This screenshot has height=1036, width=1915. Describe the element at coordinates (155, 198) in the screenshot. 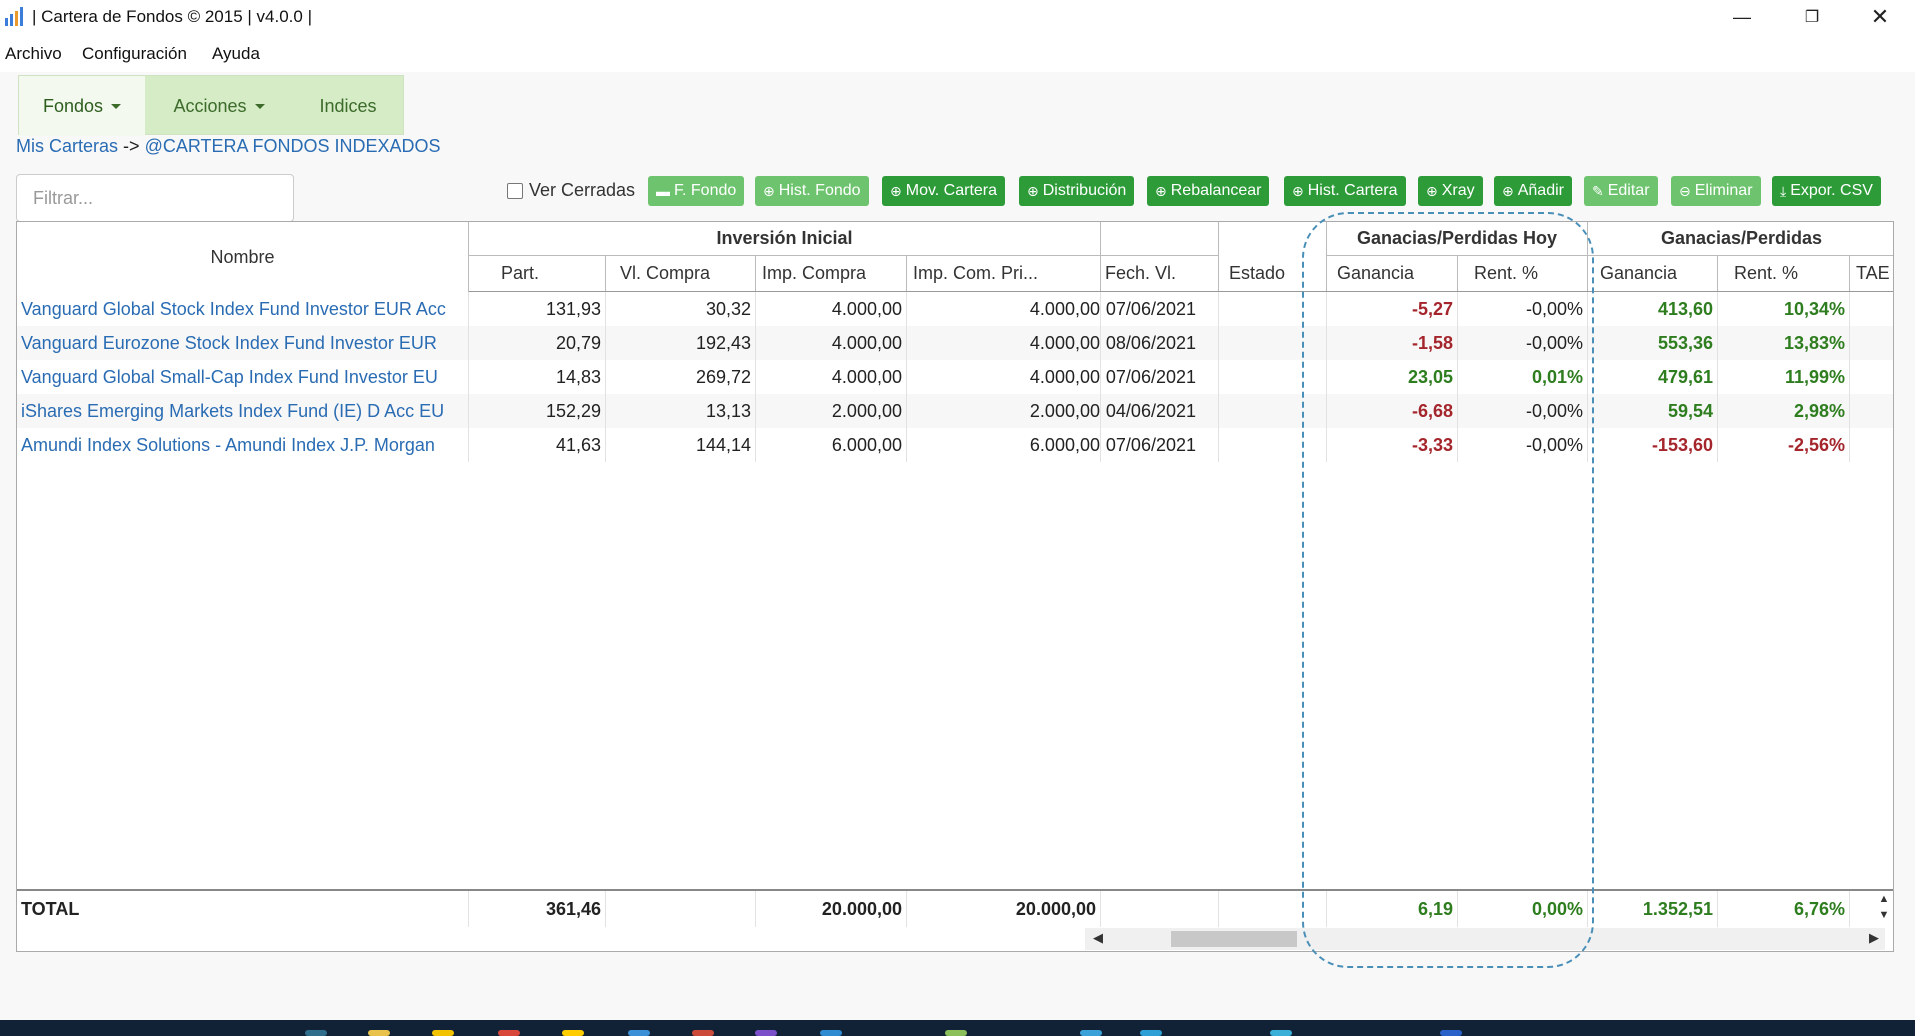

I see `filter-input` at that location.